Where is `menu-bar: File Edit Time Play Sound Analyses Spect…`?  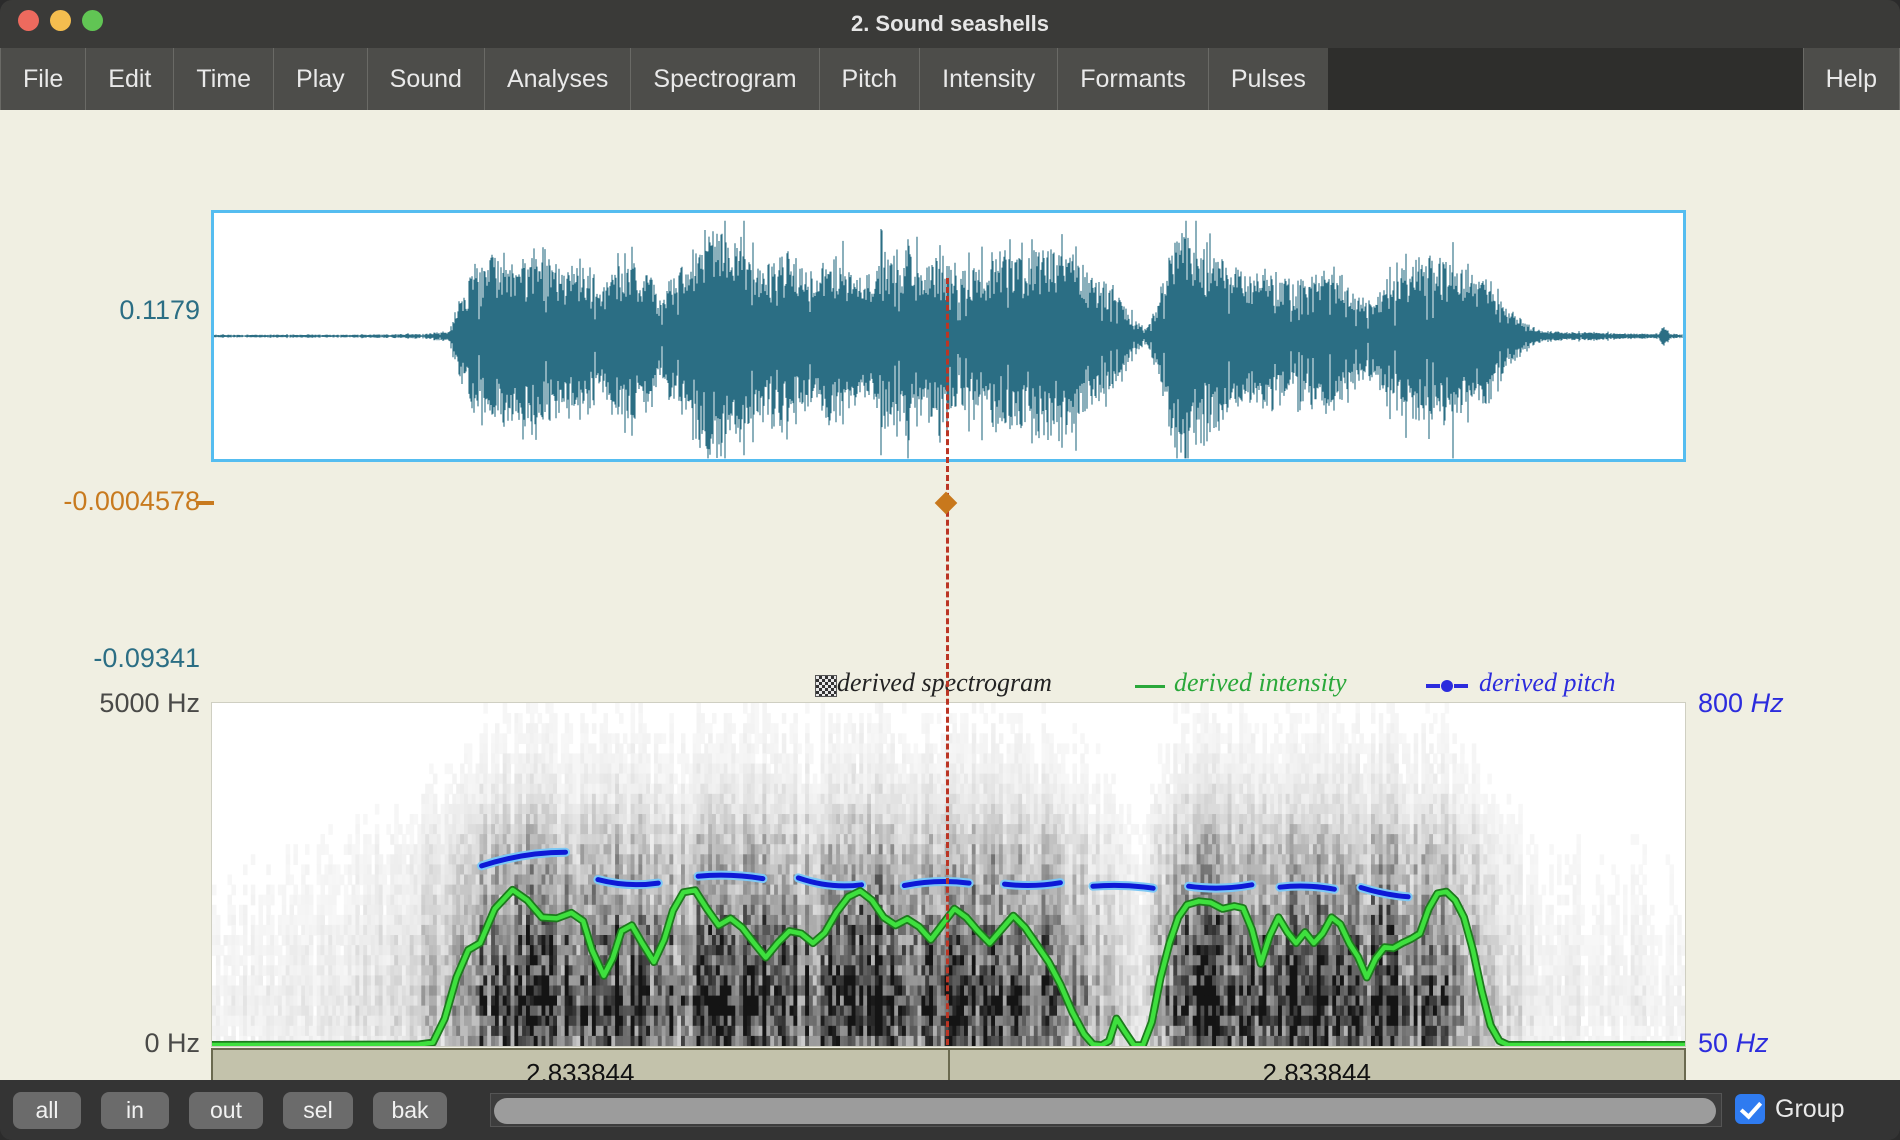 menu-bar: File Edit Time Play Sound Analyses Spect… is located at coordinates (950, 79).